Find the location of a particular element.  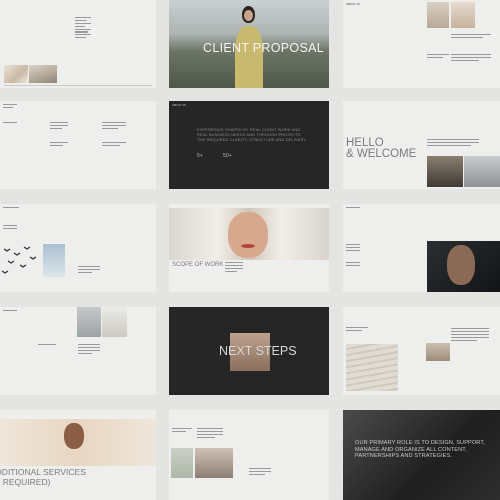

products-caption is located at coordinates (260, 472).